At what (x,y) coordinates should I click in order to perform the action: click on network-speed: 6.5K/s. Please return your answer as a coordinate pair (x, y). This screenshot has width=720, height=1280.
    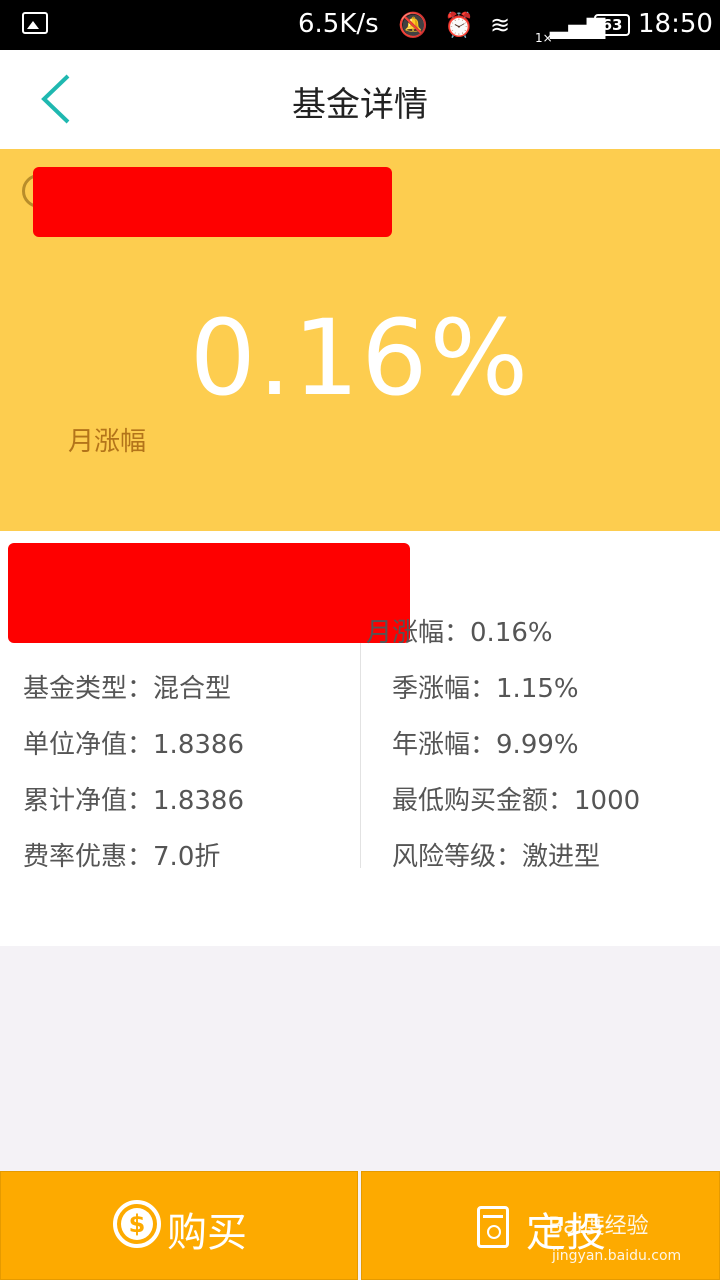
    Looking at the image, I should click on (338, 24).